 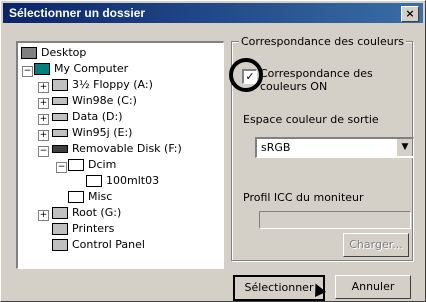 I want to click on output-color-space-label: Espace couleur de sortie, so click(x=311, y=119).